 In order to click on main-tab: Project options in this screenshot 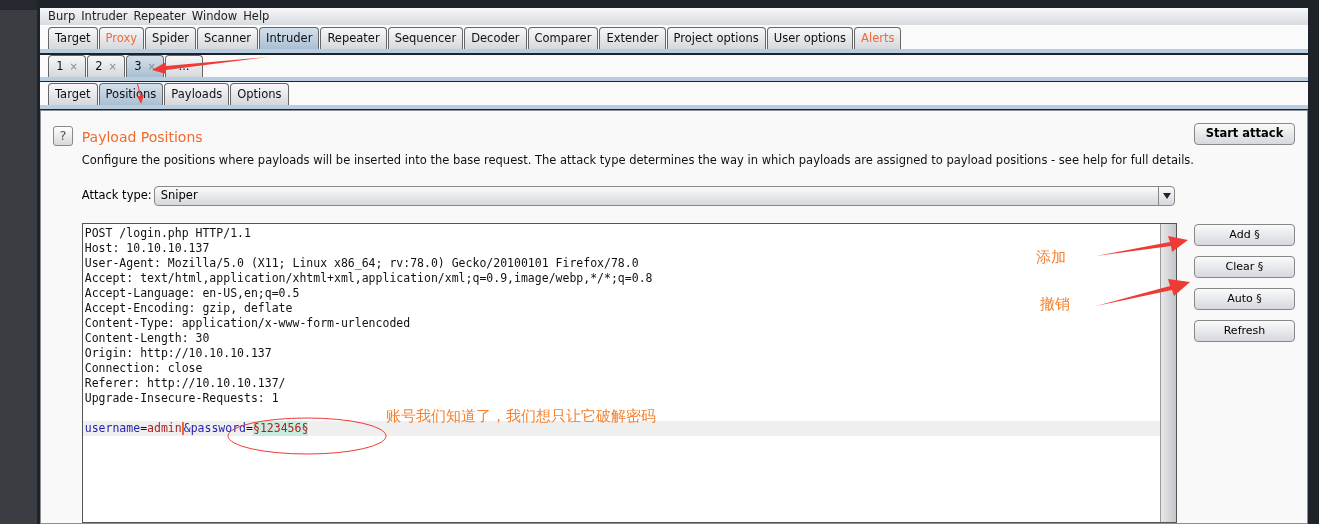, I will do `click(716, 38)`.